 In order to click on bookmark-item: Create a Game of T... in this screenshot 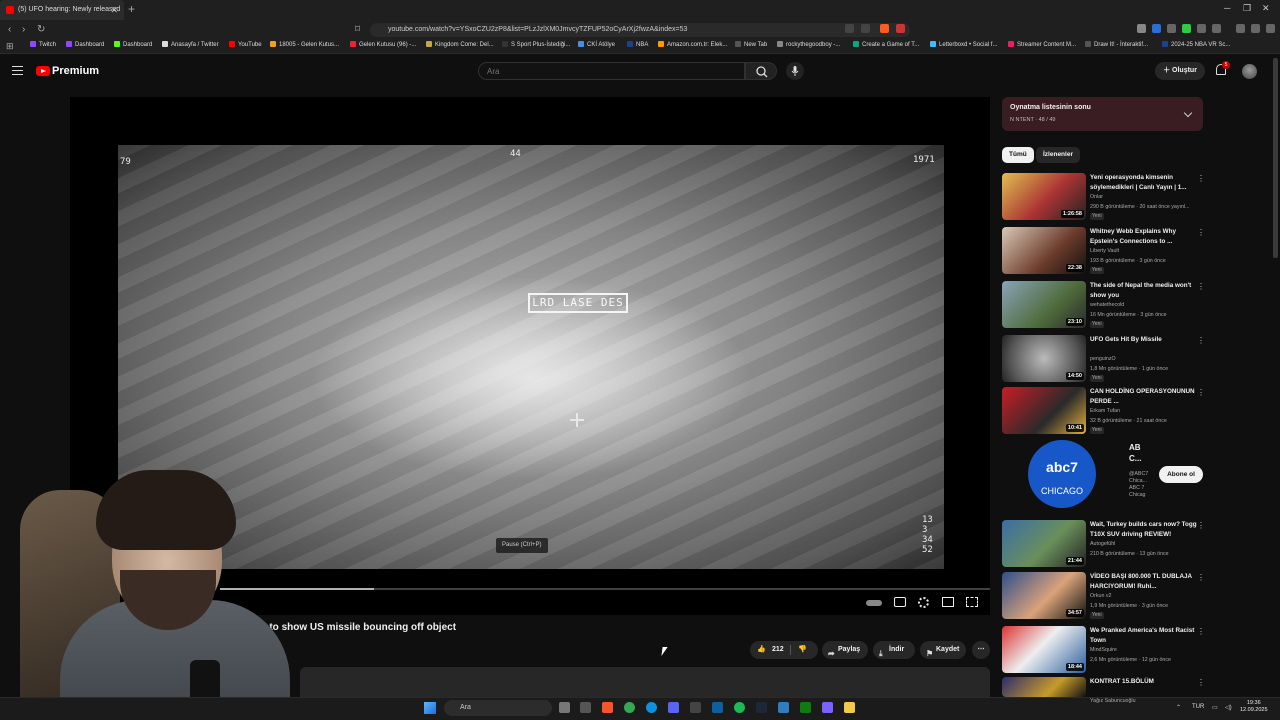, I will do `click(886, 44)`.